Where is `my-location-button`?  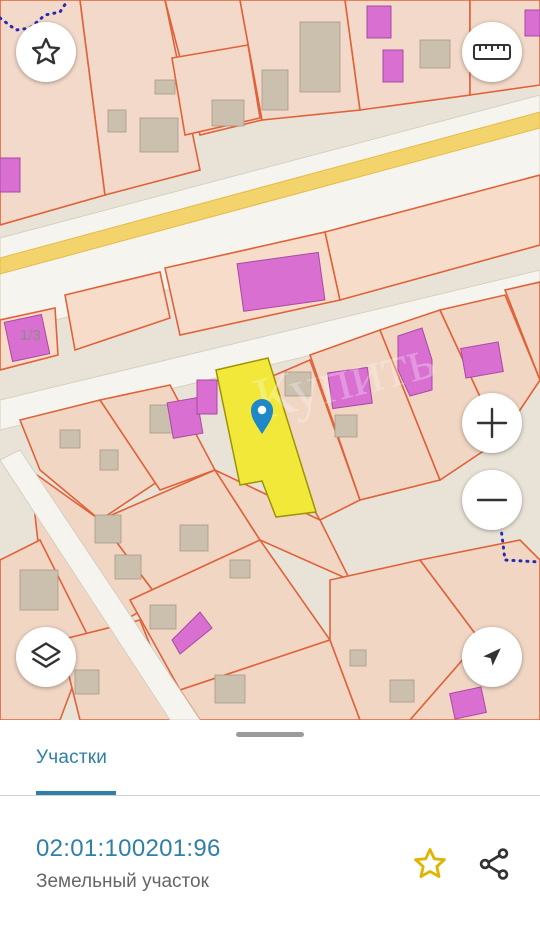
my-location-button is located at coordinates (492, 657).